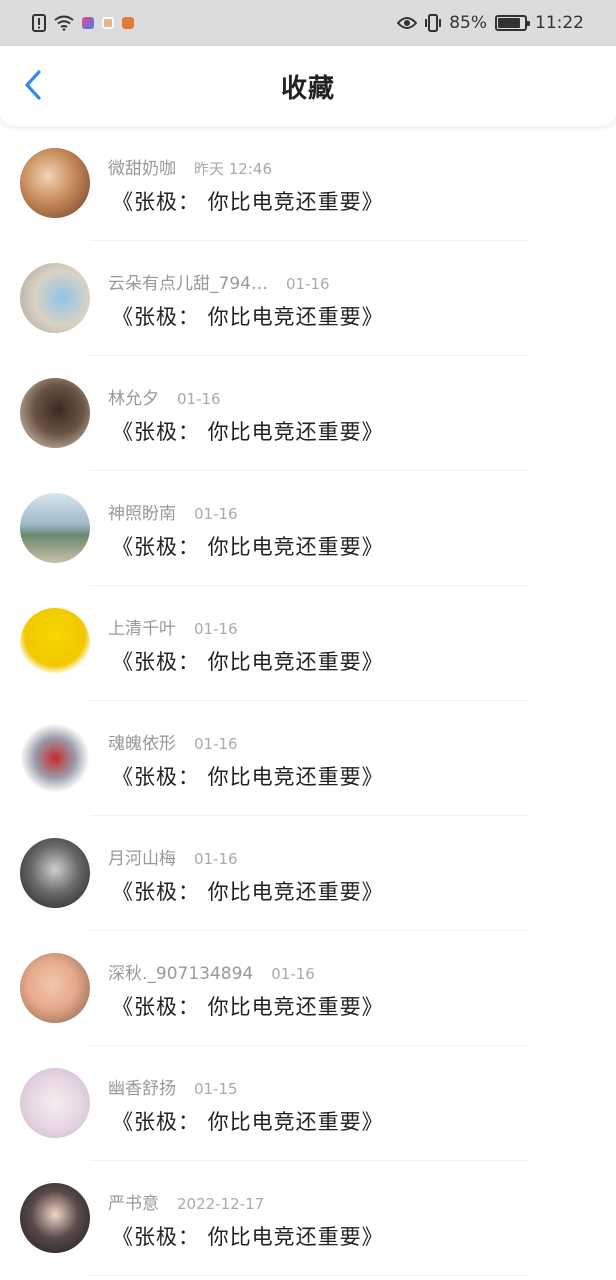 This screenshot has height=1280, width=616. I want to click on list-item: 魂魄依形 01-16 《张极： 你比电竞还重要》, so click(308, 758).